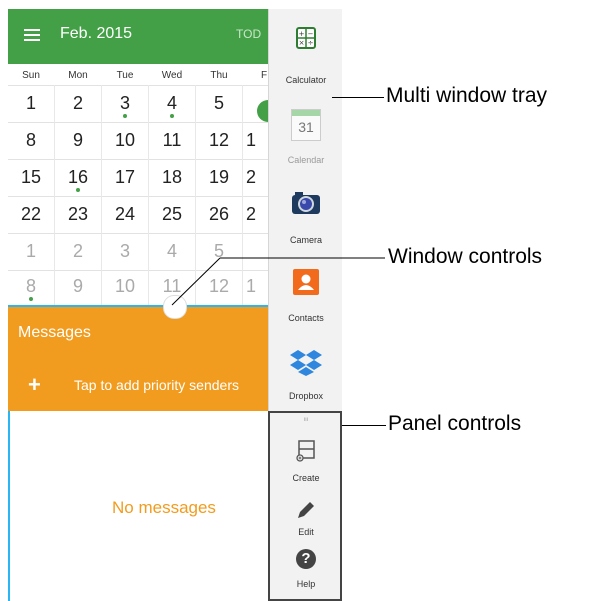  Describe the element at coordinates (32, 35) in the screenshot. I see `menu-icon` at that location.